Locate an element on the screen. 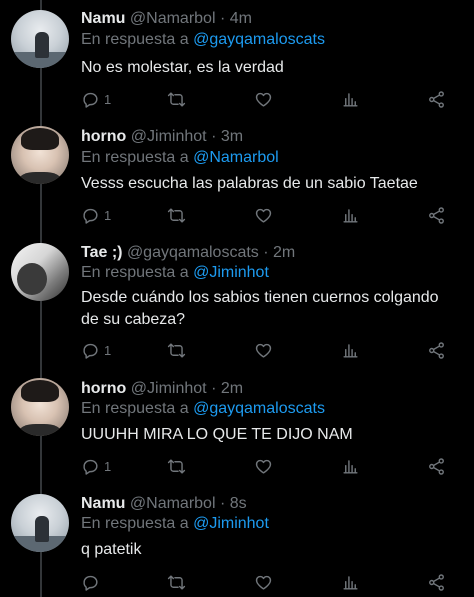 The image size is (474, 597). timestamp: 8s is located at coordinates (238, 503).